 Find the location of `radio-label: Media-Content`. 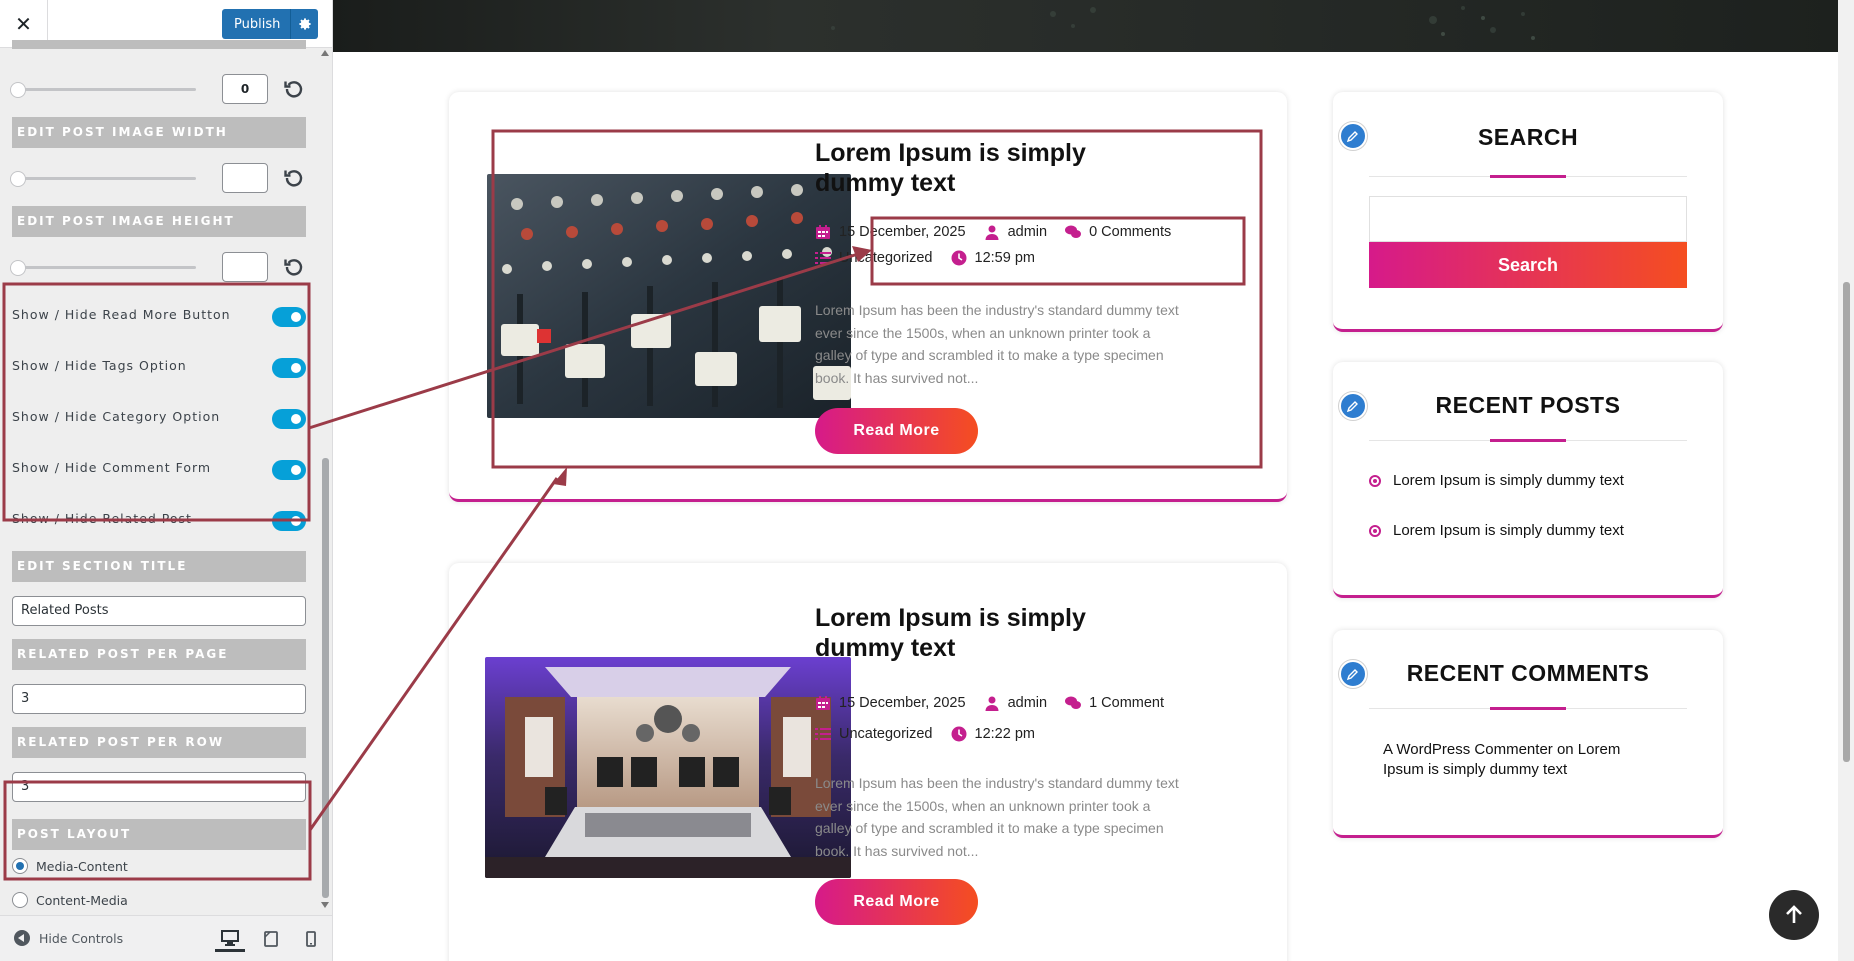

radio-label: Media-Content is located at coordinates (82, 866).